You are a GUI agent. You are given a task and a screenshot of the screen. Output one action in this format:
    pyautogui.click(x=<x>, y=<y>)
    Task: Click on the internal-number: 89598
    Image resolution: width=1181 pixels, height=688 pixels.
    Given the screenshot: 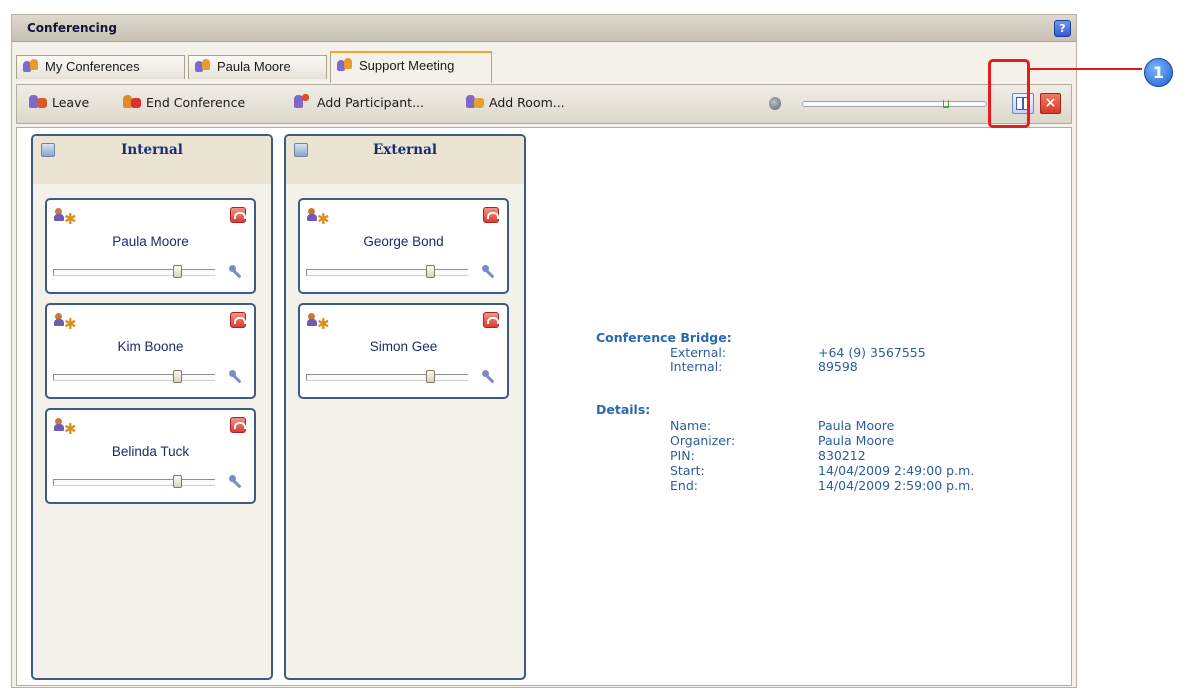 What is the action you would take?
    pyautogui.click(x=838, y=366)
    